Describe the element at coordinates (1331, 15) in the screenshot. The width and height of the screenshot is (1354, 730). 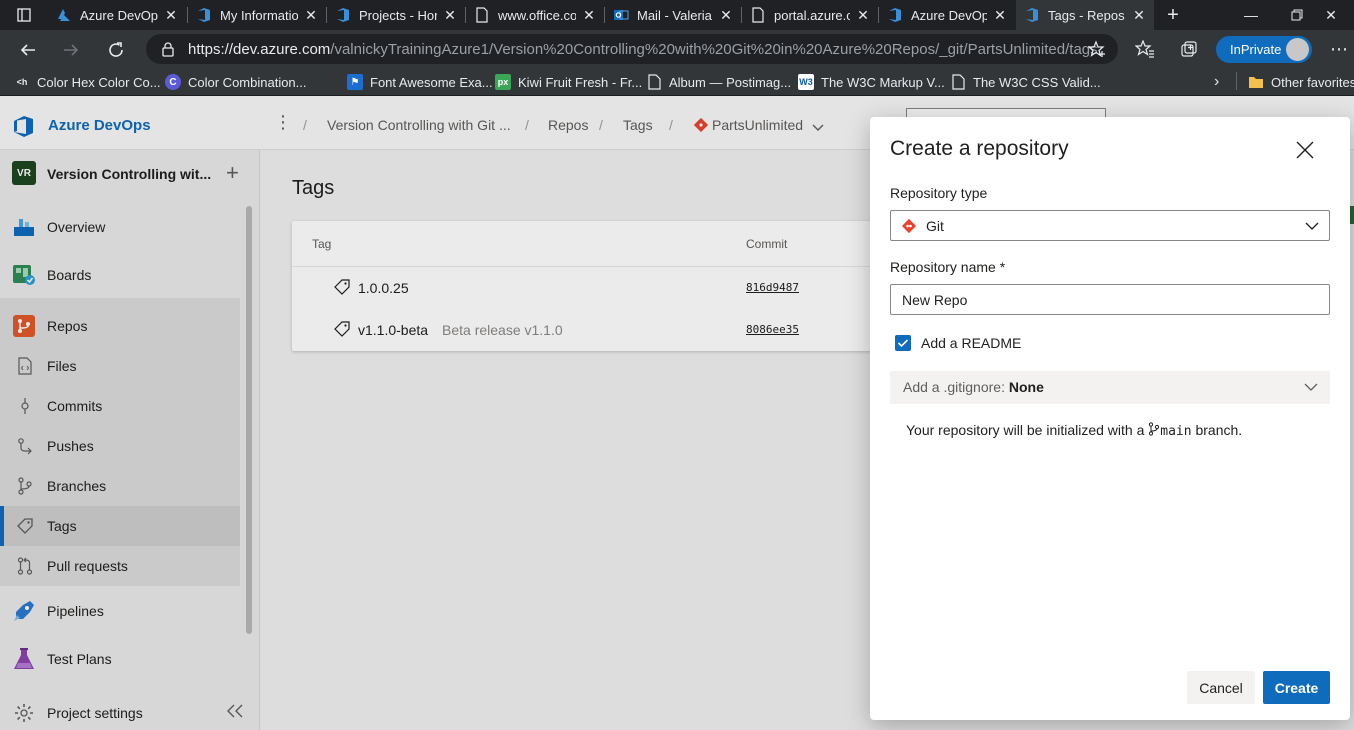
I see `close-window-button: ✕` at that location.